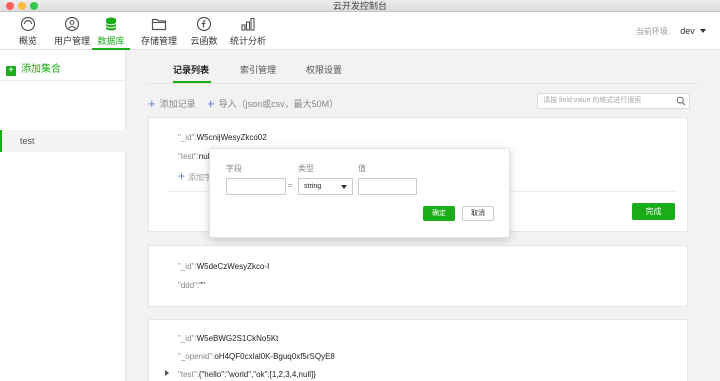 The width and height of the screenshot is (720, 381). I want to click on folder-icon, so click(159, 24).